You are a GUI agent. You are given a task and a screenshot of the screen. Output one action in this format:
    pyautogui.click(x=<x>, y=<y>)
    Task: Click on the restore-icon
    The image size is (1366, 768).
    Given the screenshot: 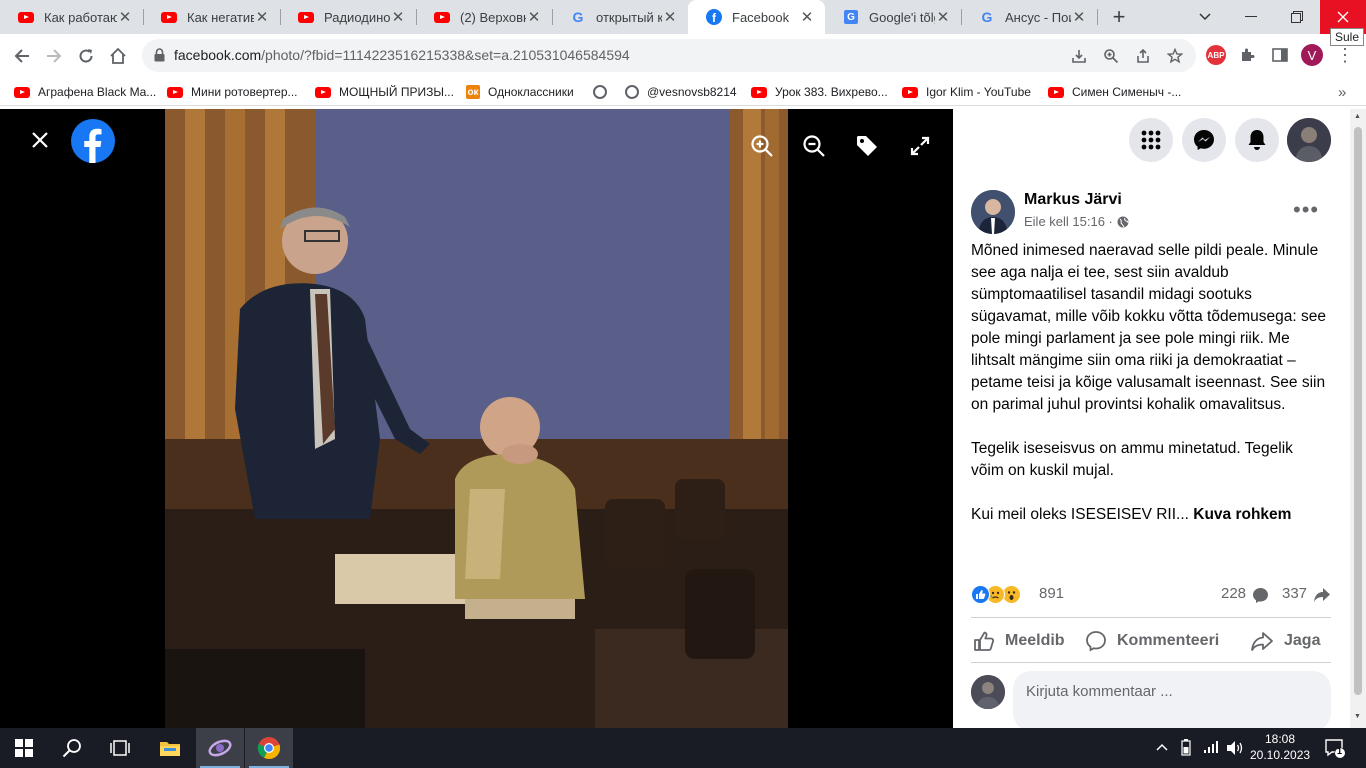 What is the action you would take?
    pyautogui.click(x=1297, y=17)
    